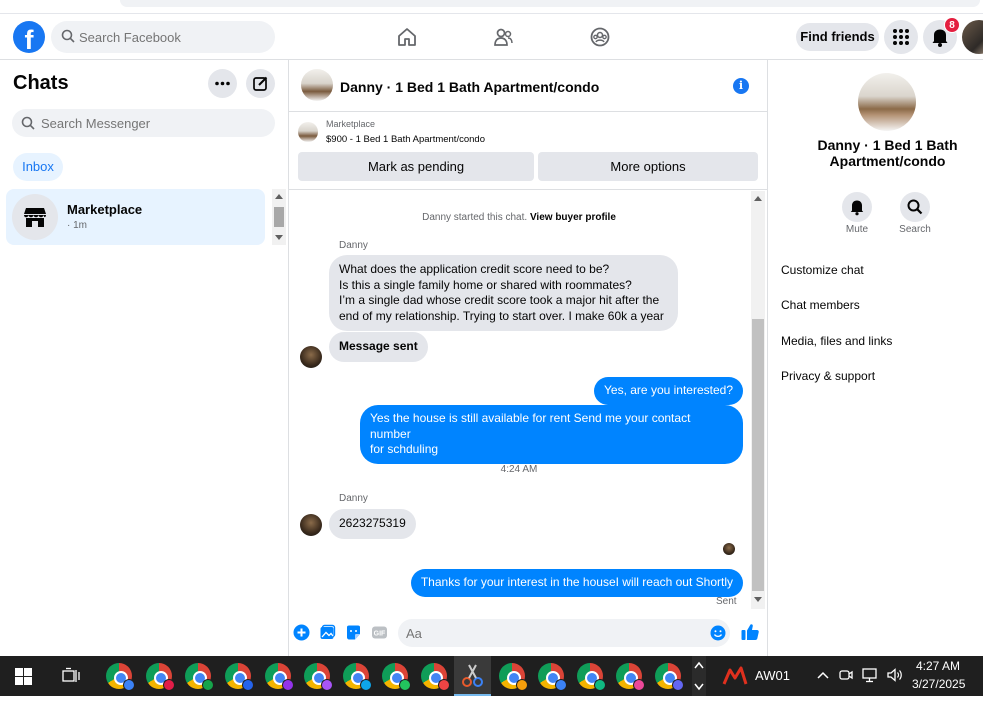 The width and height of the screenshot is (983, 701). Describe the element at coordinates (836, 341) in the screenshot. I see `media-files-links-item: Media, files and links` at that location.